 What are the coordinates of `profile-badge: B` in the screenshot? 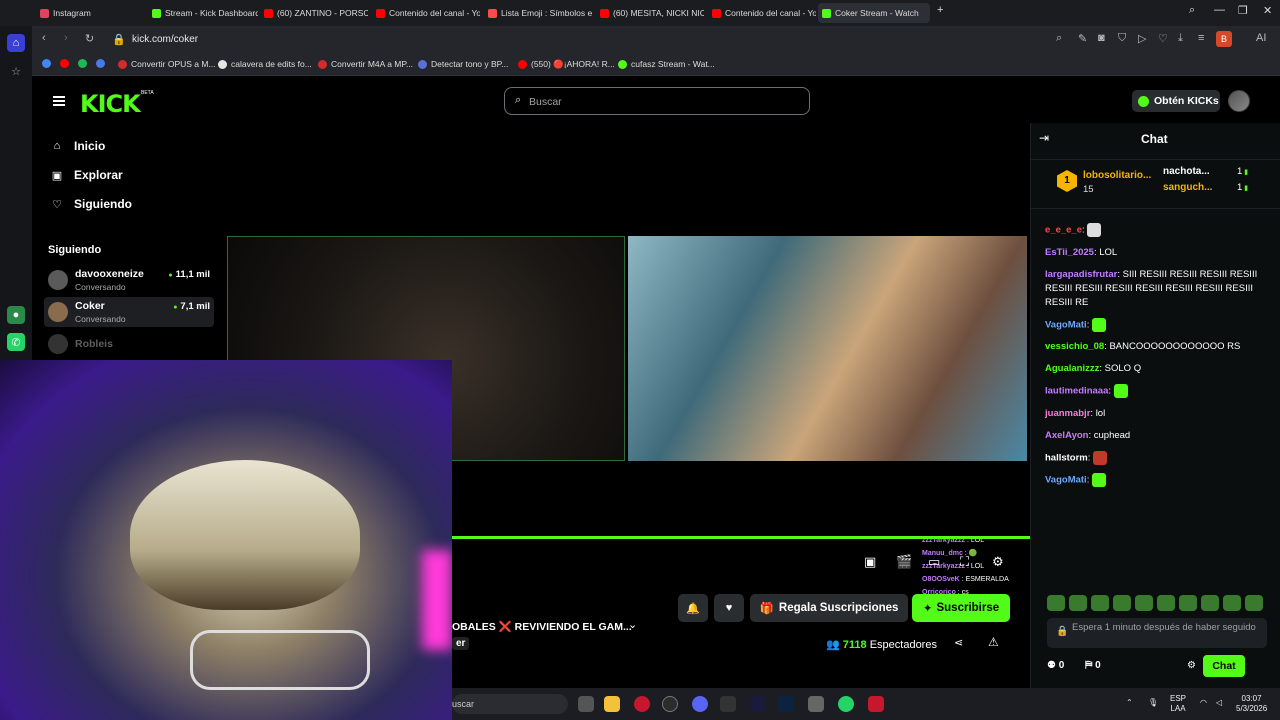 It's located at (1224, 39).